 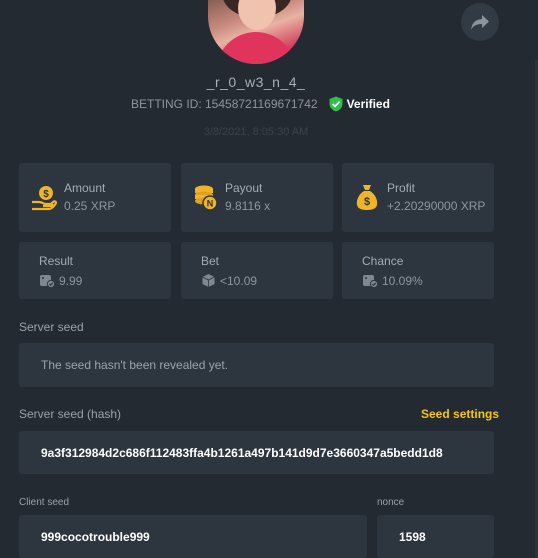 I want to click on coin-stack-icon: N, so click(x=206, y=198).